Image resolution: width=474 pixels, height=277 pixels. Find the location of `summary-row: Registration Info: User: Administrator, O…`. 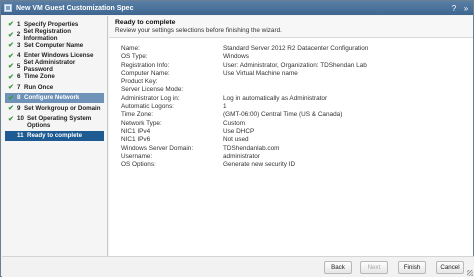

summary-row: Registration Info: User: Administrator, O… is located at coordinates (297, 66).